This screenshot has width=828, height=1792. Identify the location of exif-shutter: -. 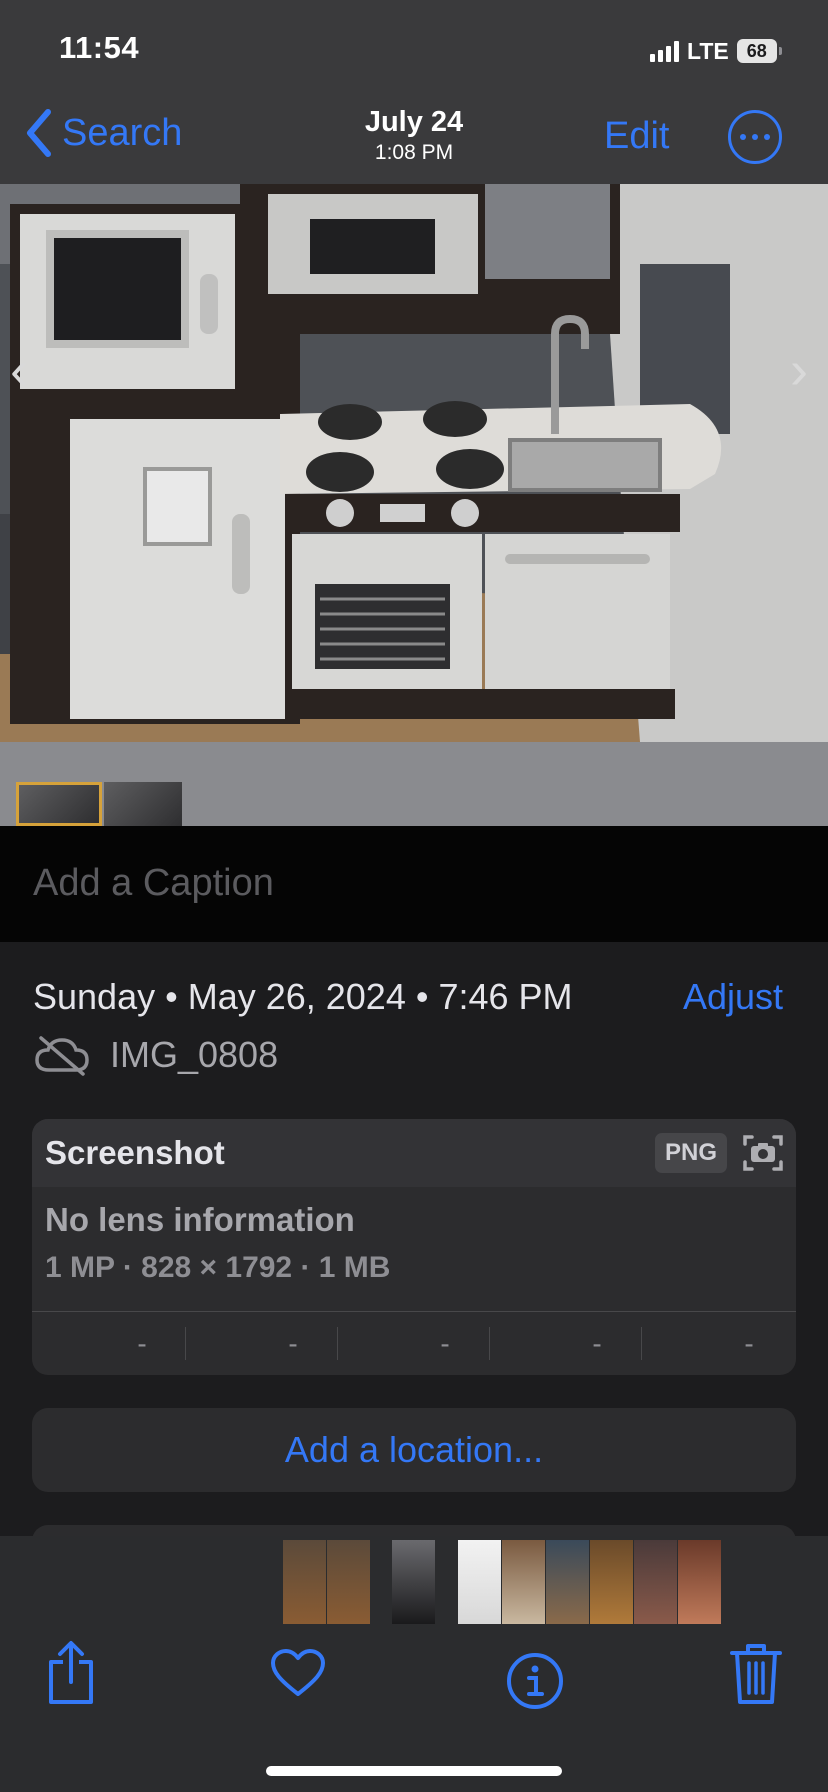
(749, 1343).